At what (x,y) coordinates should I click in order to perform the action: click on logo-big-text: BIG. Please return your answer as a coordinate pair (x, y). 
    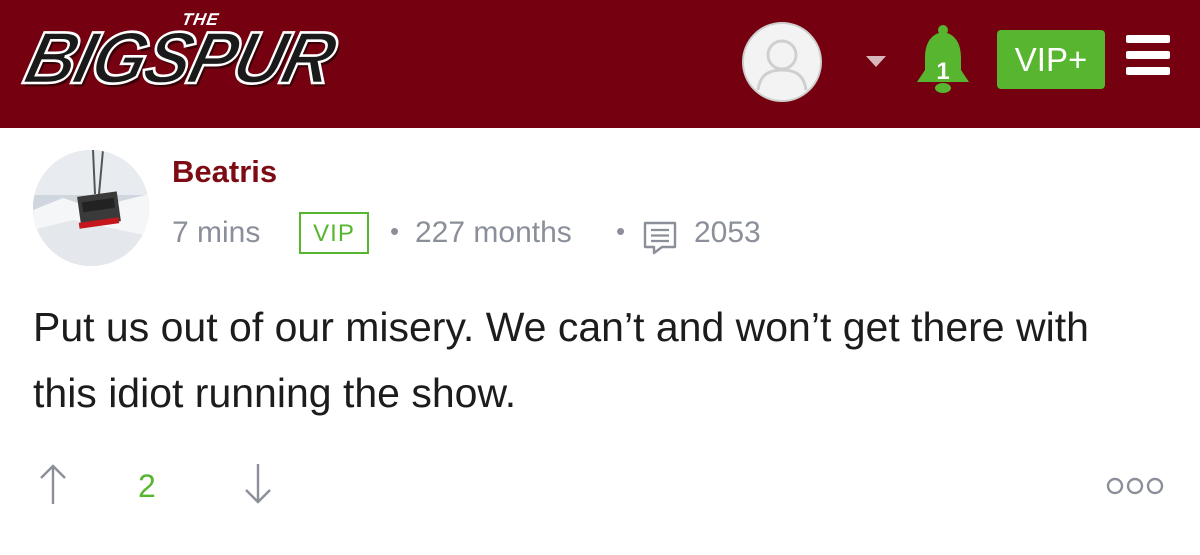
    Looking at the image, I should click on (86, 58).